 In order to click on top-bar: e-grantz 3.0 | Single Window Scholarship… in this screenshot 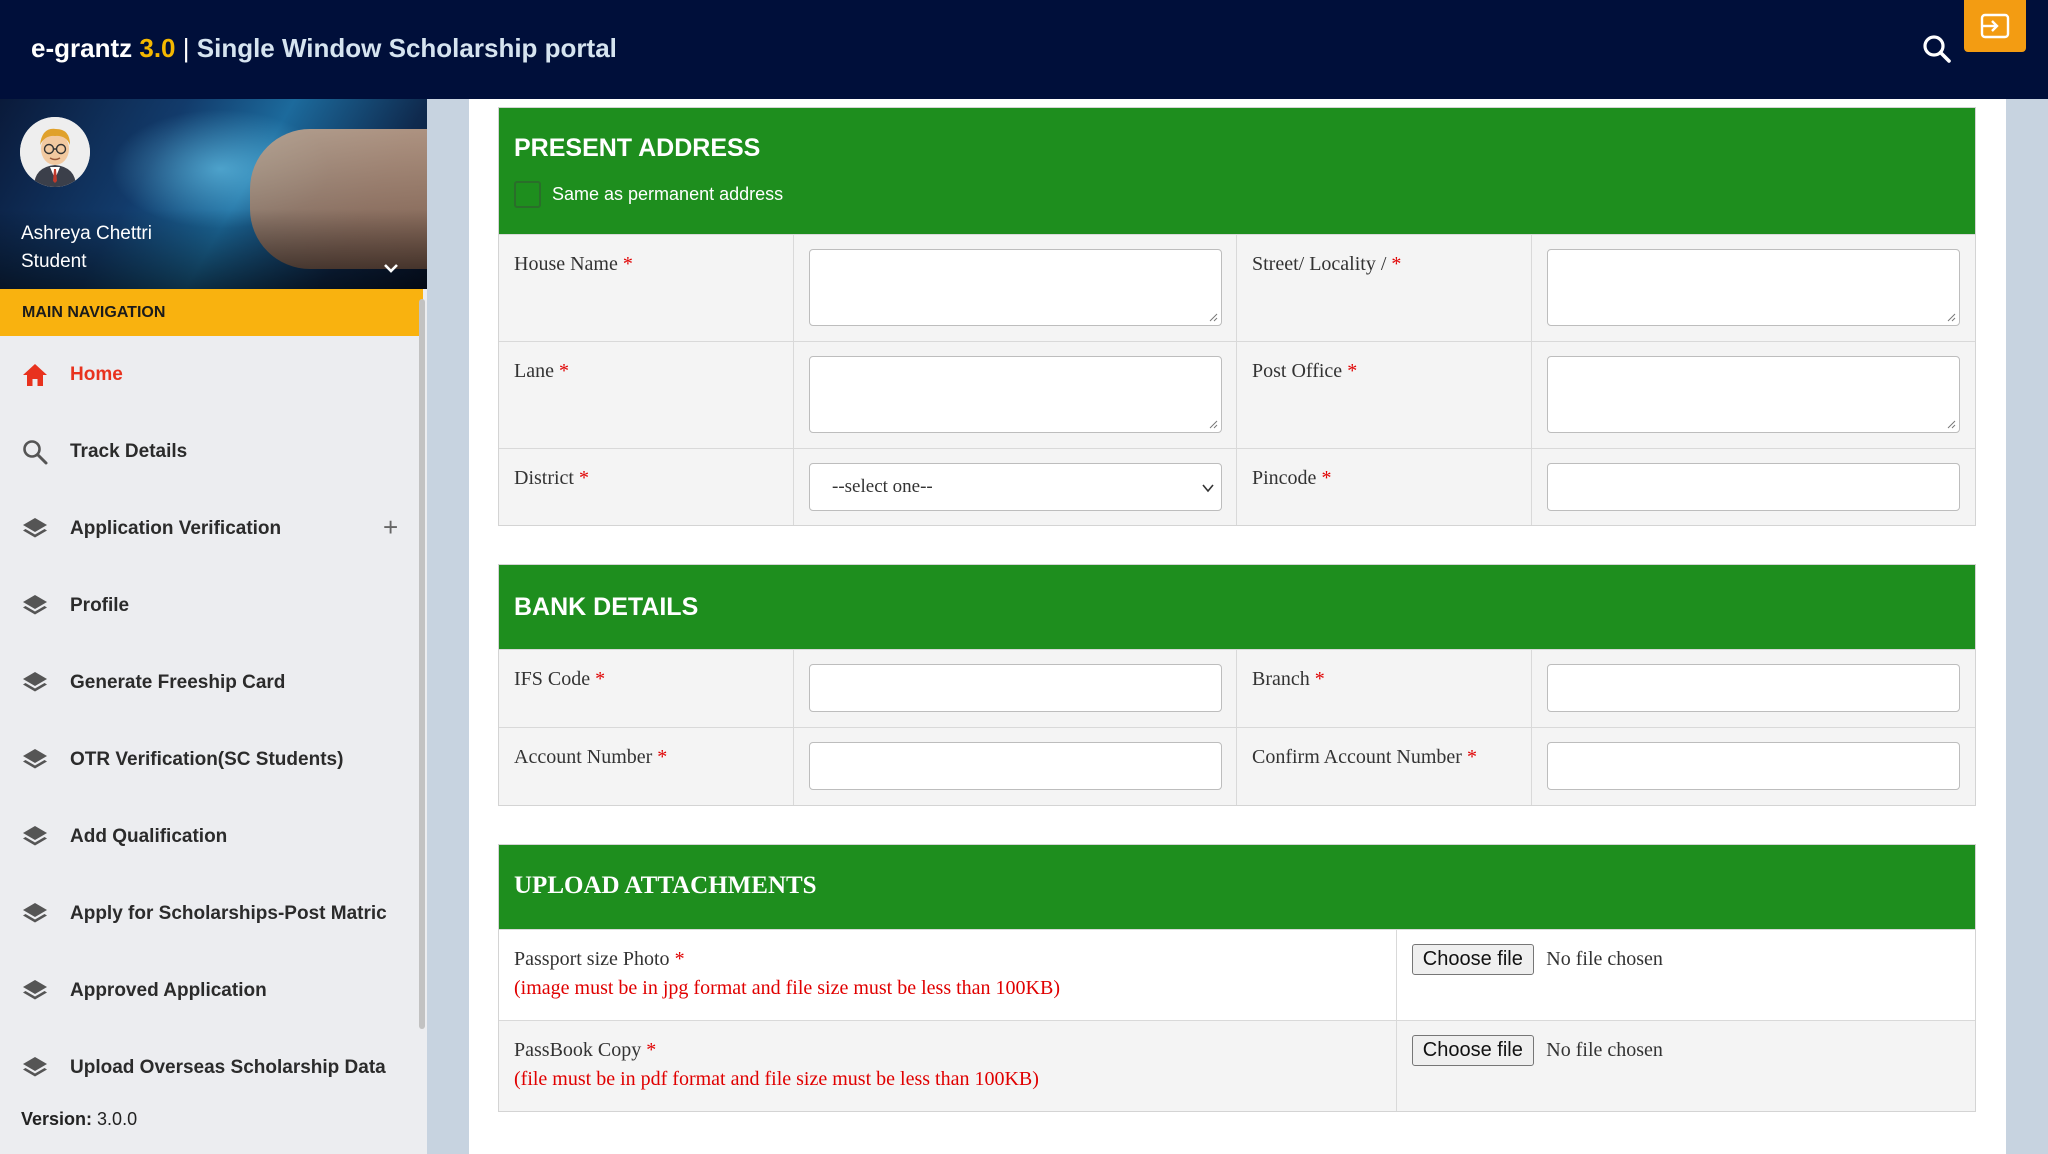, I will do `click(1024, 49)`.